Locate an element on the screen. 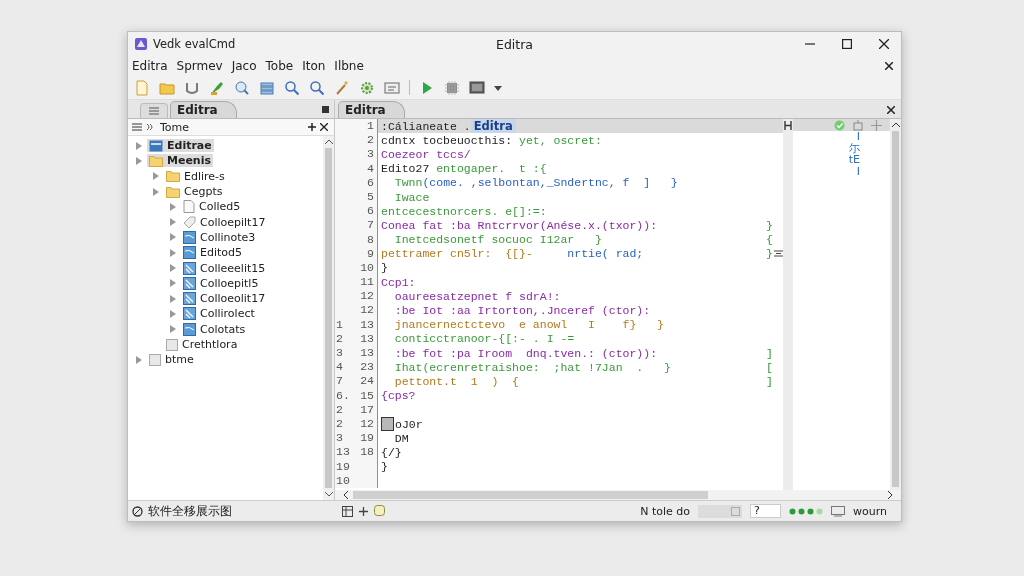 Image resolution: width=1024 pixels, height=576 pixels. folder-icon is located at coordinates (173, 176).